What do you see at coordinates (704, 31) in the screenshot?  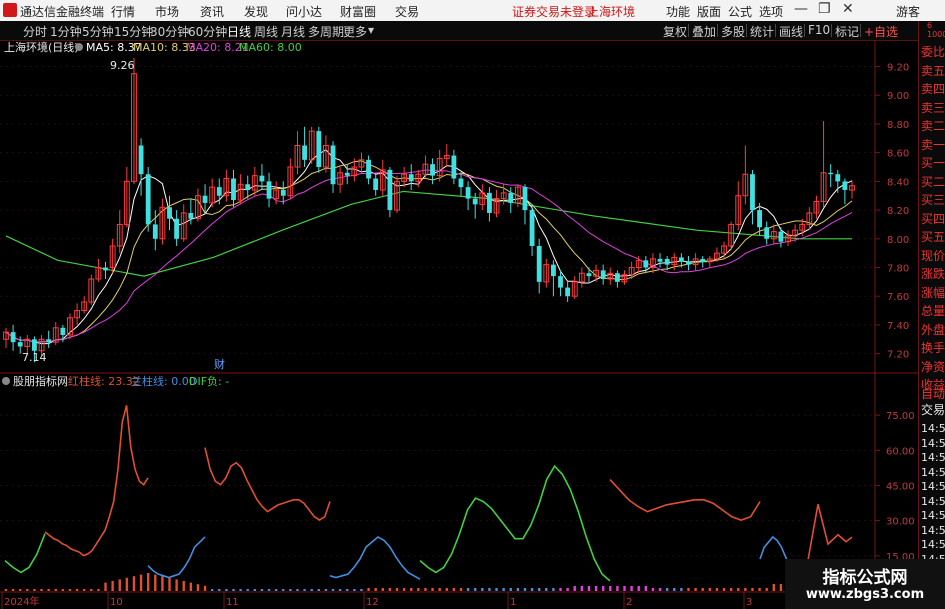 I see `btn-overlay: 叠加` at bounding box center [704, 31].